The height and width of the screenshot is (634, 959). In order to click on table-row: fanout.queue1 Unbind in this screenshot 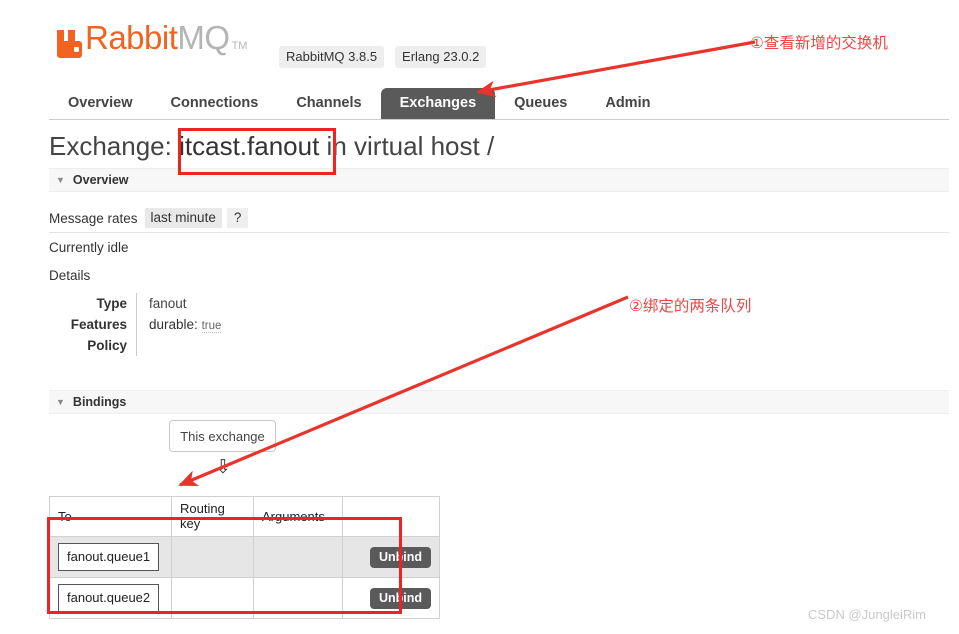, I will do `click(244, 557)`.